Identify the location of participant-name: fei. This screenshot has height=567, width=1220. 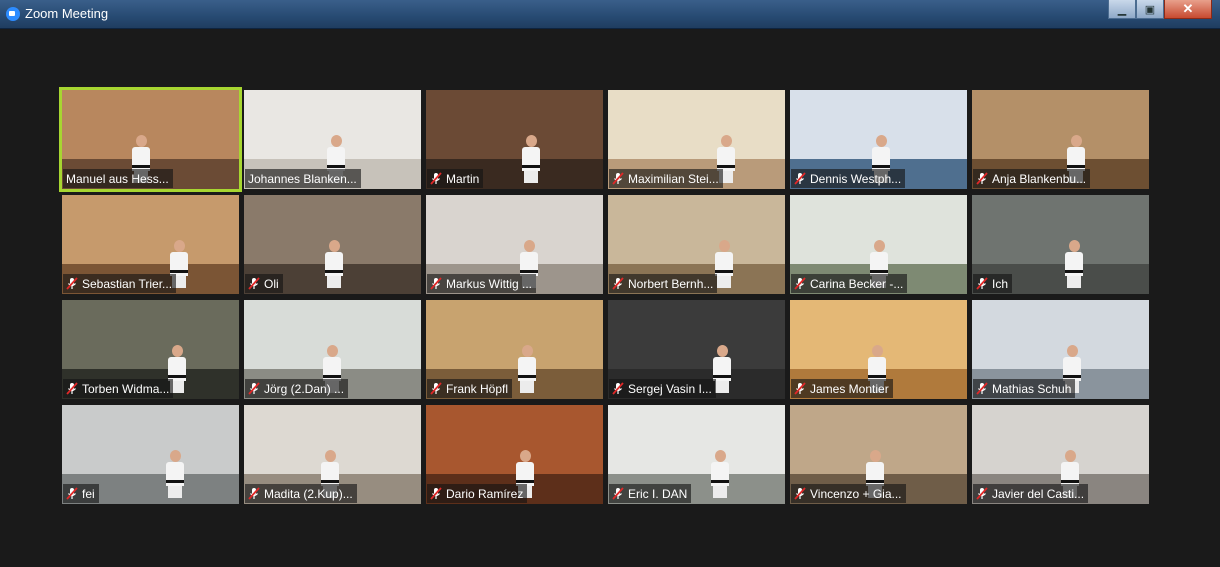
(88, 493).